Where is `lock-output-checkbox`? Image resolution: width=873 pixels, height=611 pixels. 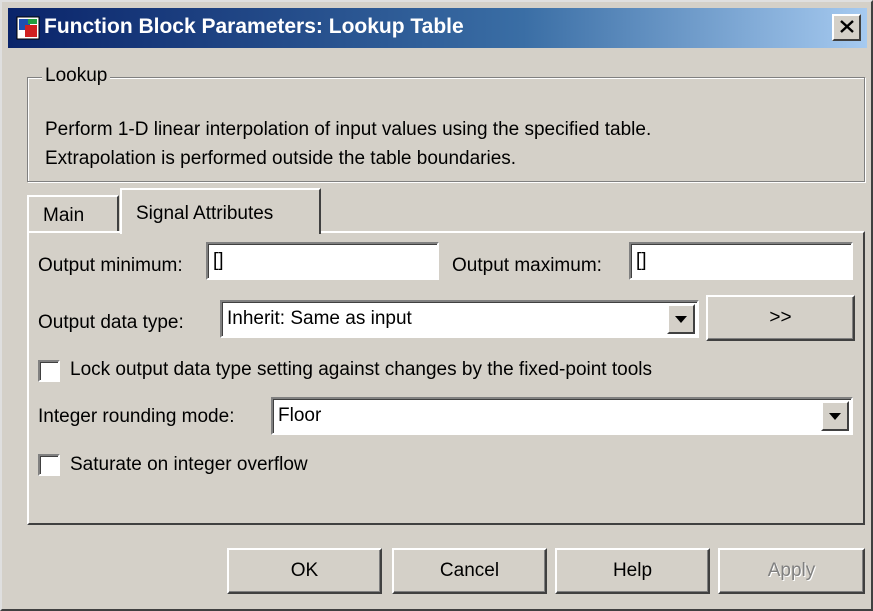 lock-output-checkbox is located at coordinates (49, 371).